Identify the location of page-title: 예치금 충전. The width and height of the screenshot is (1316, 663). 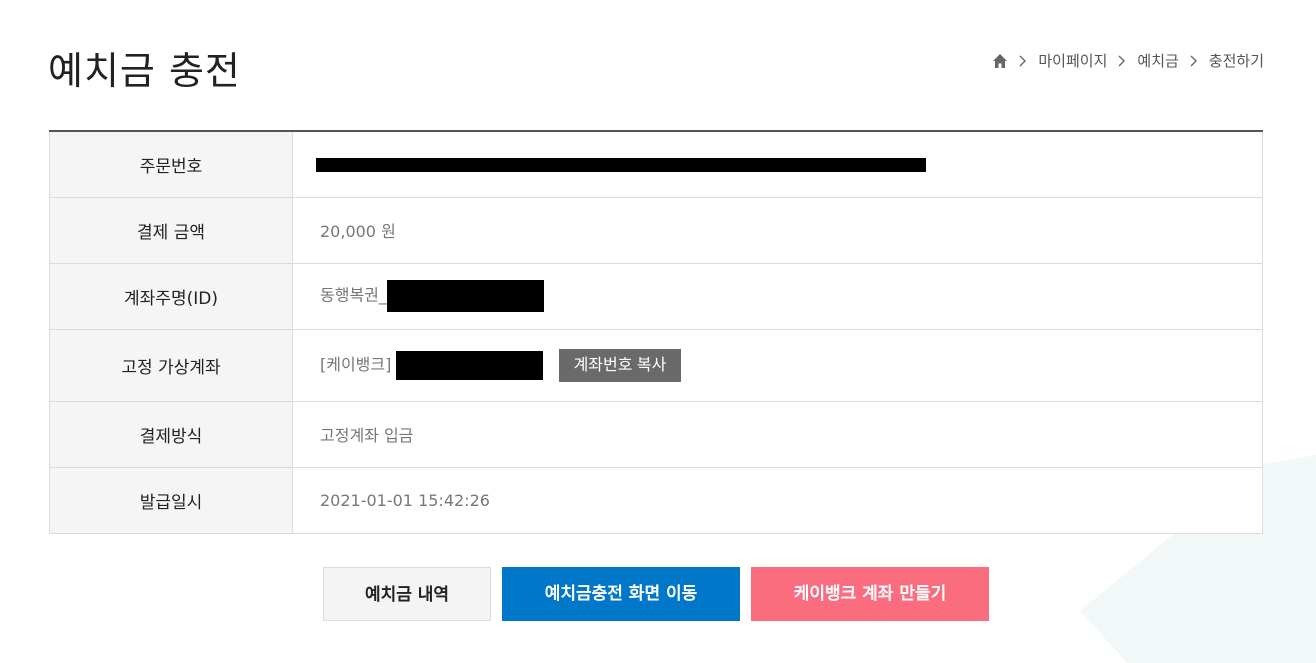
(144, 71).